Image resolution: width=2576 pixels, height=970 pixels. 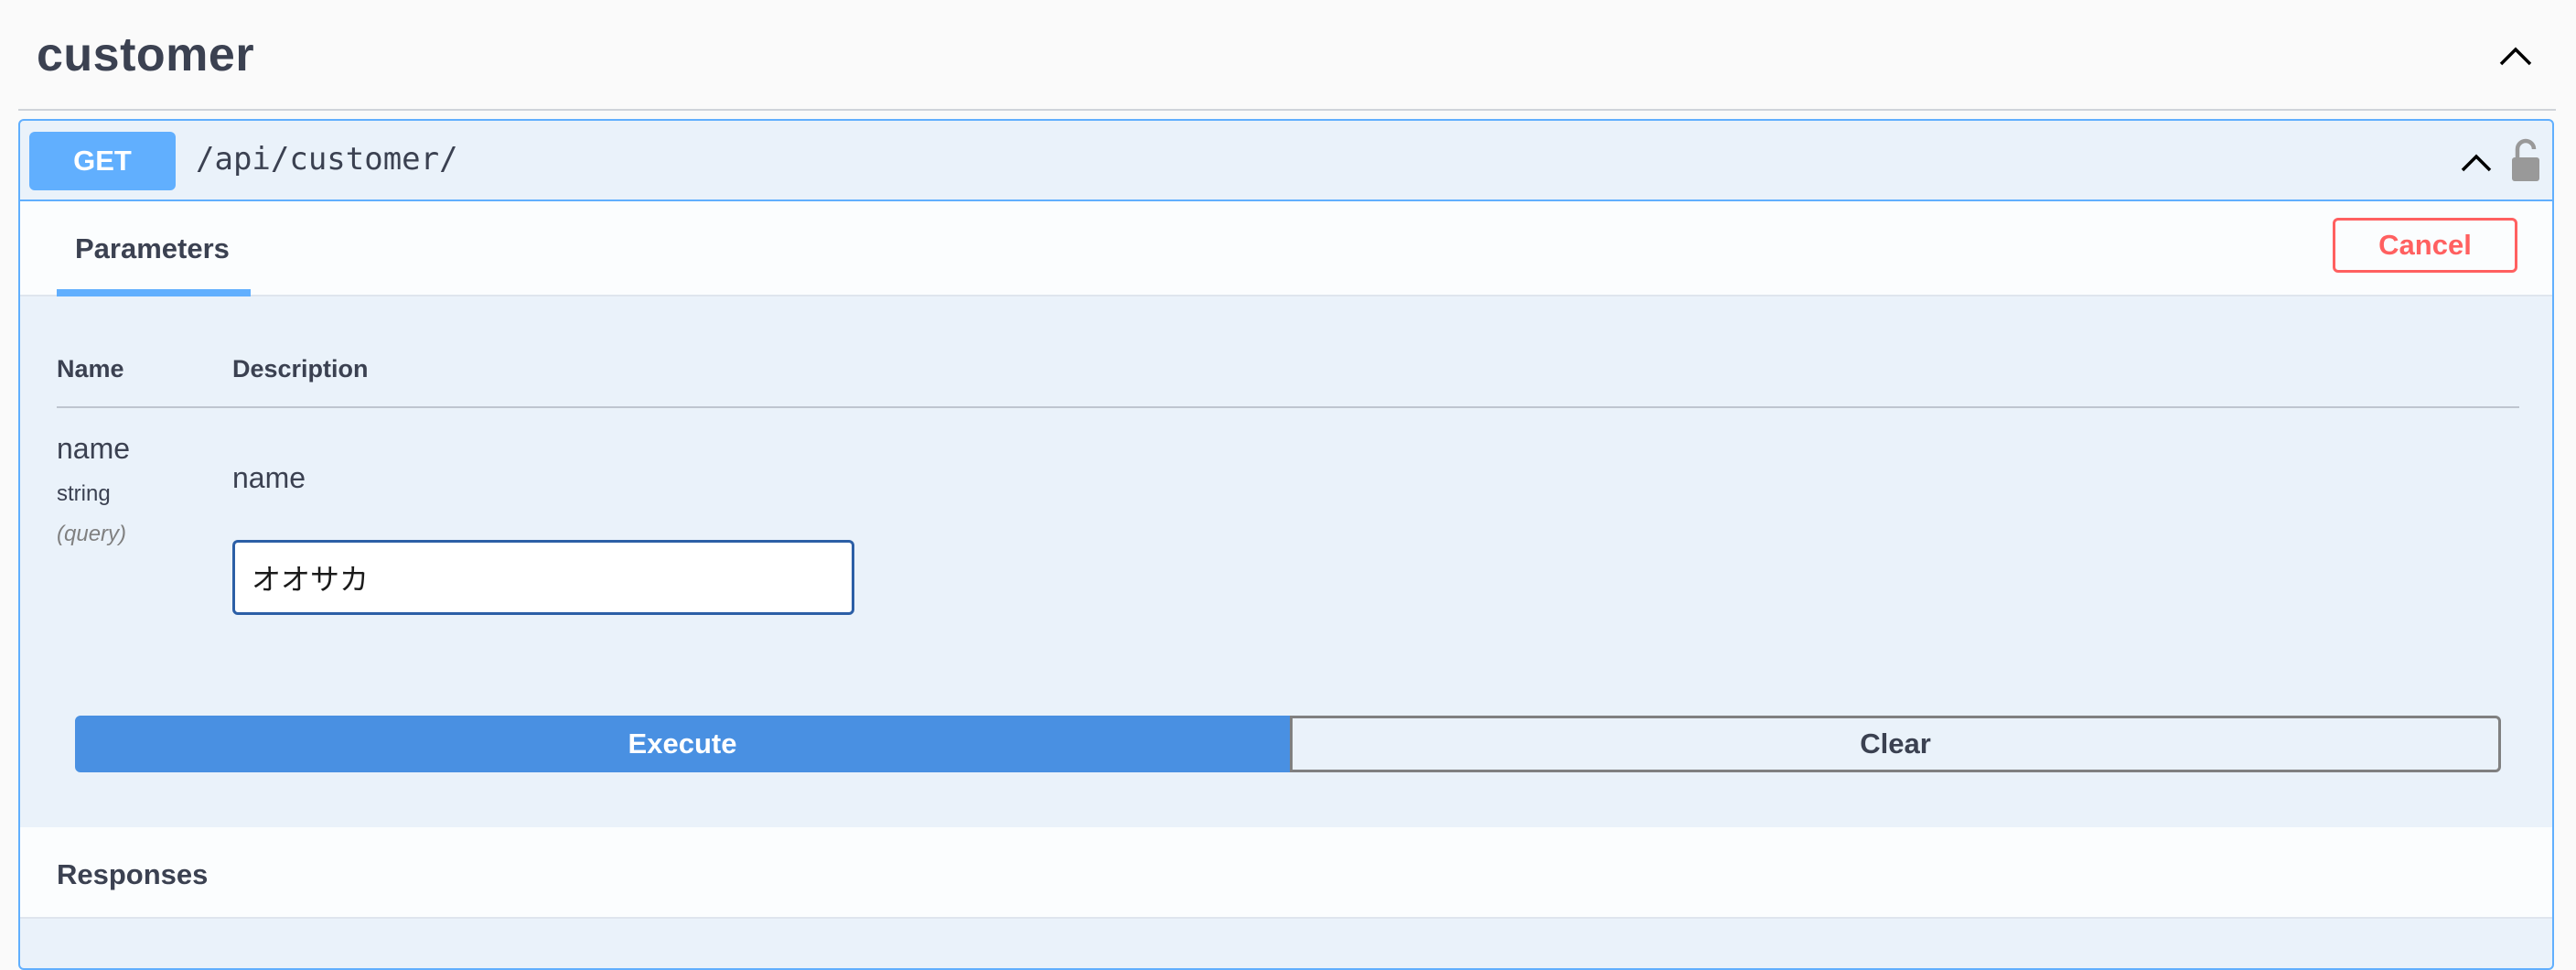 I want to click on parameter-name-input, so click(x=543, y=577).